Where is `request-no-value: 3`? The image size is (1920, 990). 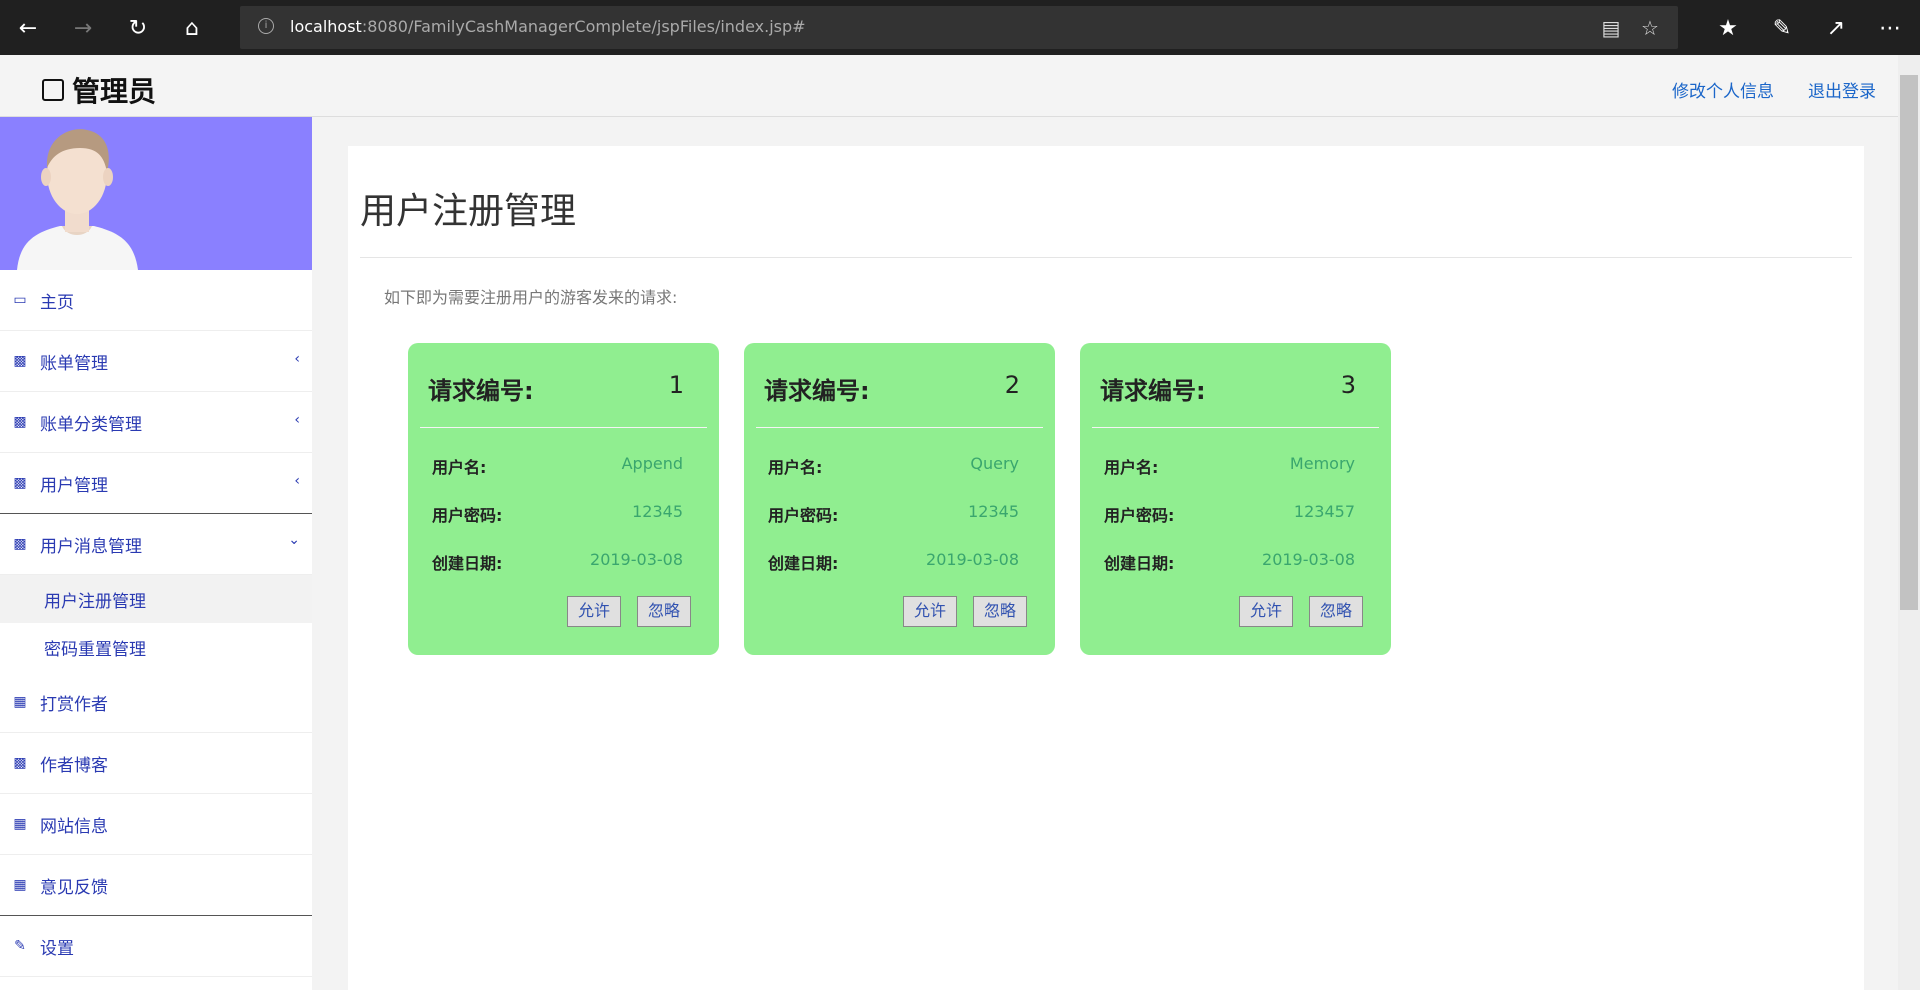 request-no-value: 3 is located at coordinates (1348, 385).